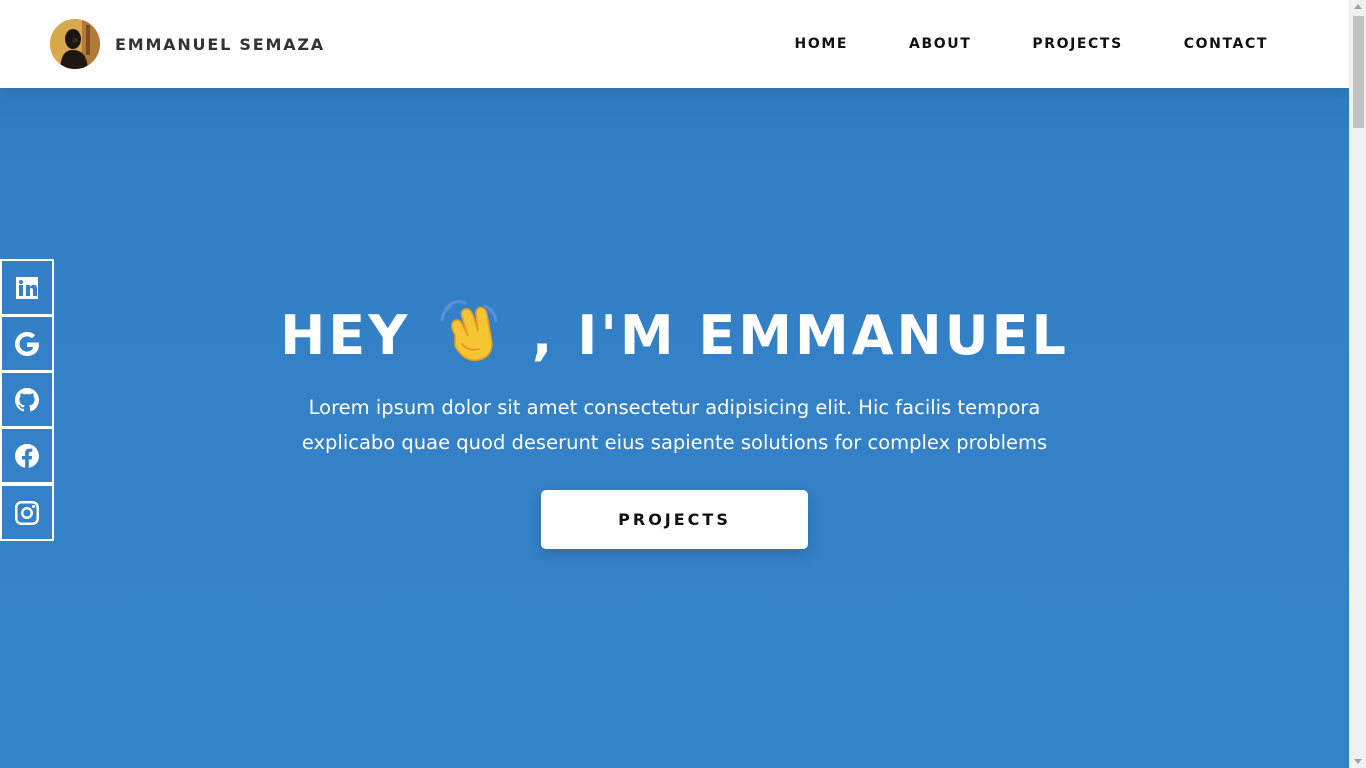 This screenshot has width=1366, height=768. Describe the element at coordinates (822, 44) in the screenshot. I see `nav-home-link: HOME` at that location.